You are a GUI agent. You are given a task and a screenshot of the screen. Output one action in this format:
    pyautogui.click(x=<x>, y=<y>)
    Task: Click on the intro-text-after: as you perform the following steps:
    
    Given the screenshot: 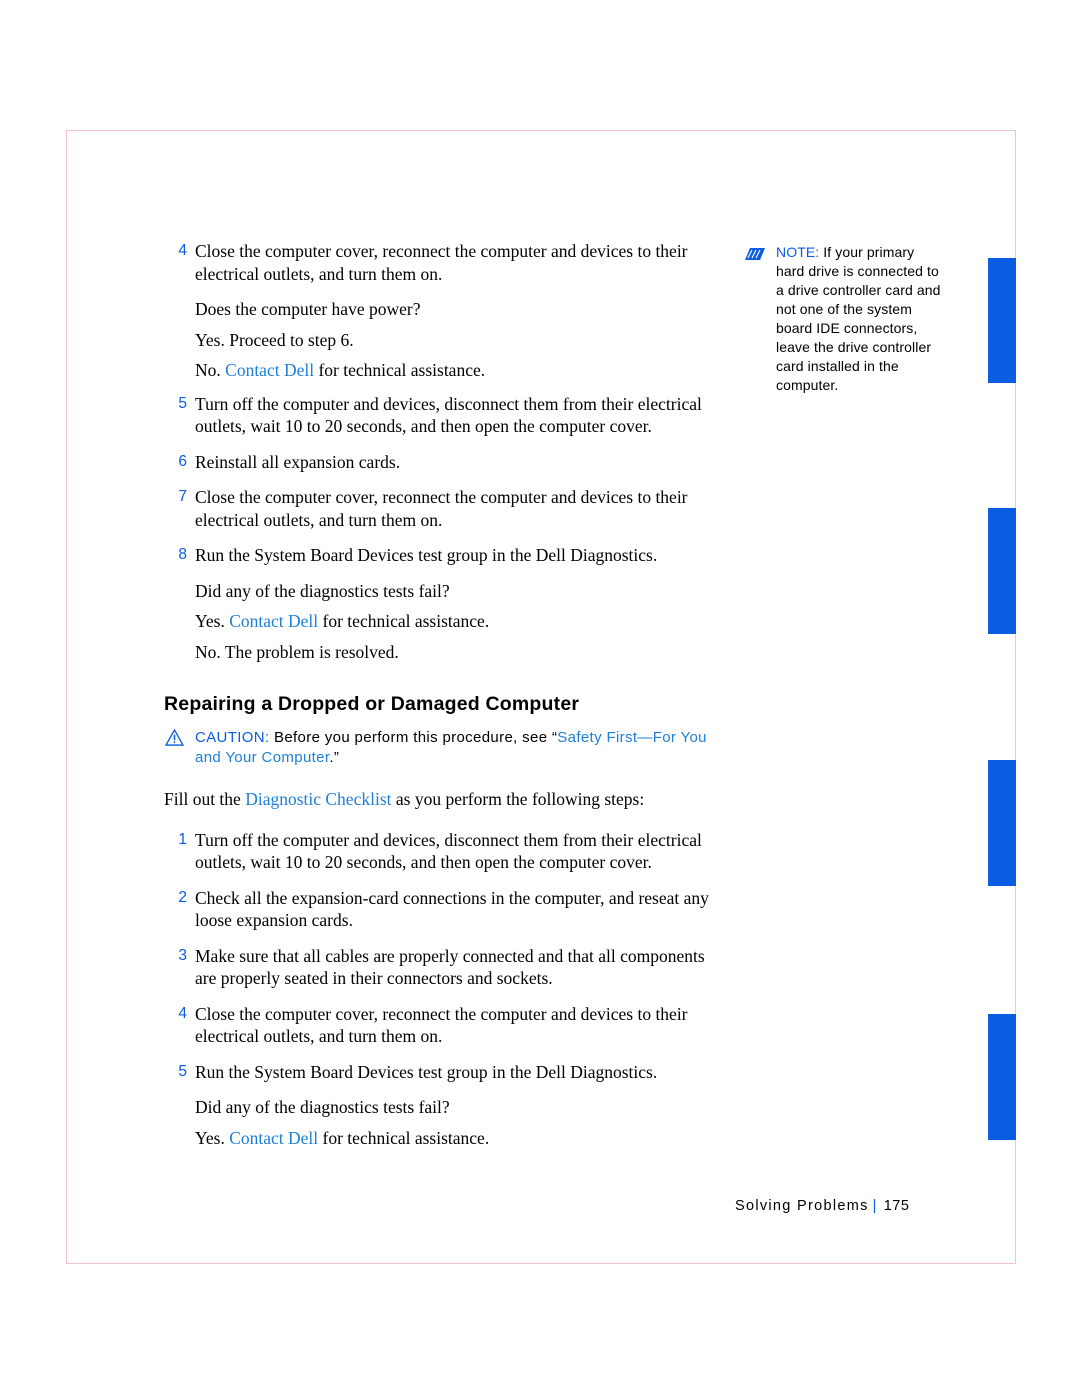 What is the action you would take?
    pyautogui.click(x=518, y=799)
    